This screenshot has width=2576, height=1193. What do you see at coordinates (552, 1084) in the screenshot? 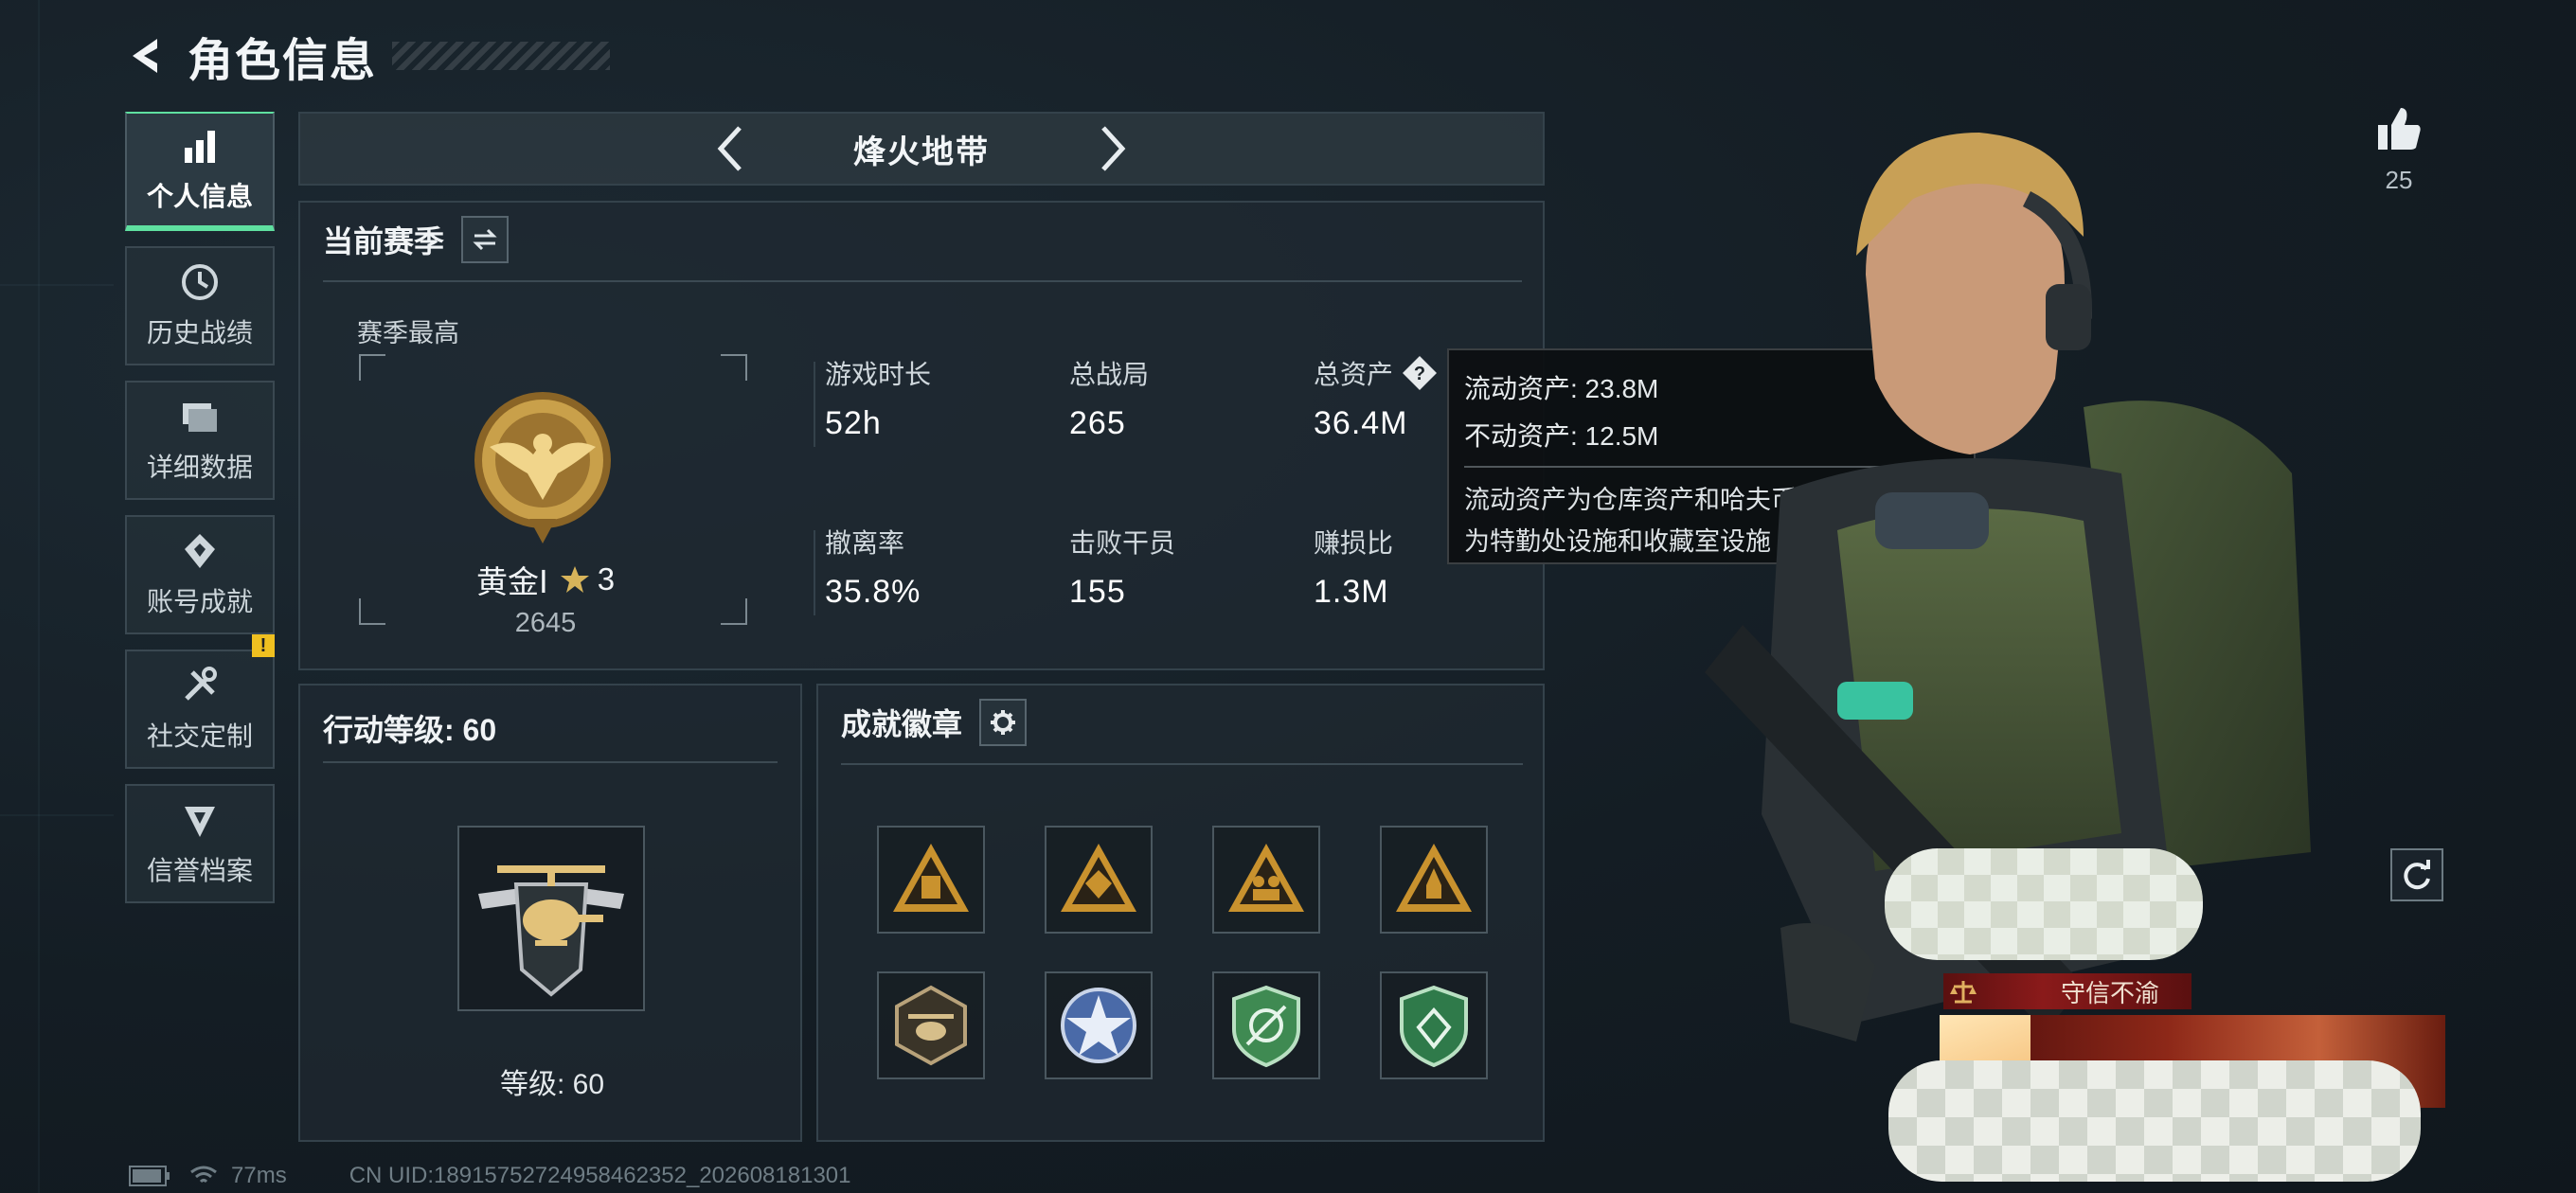
I see `level-label: 等级: 60` at bounding box center [552, 1084].